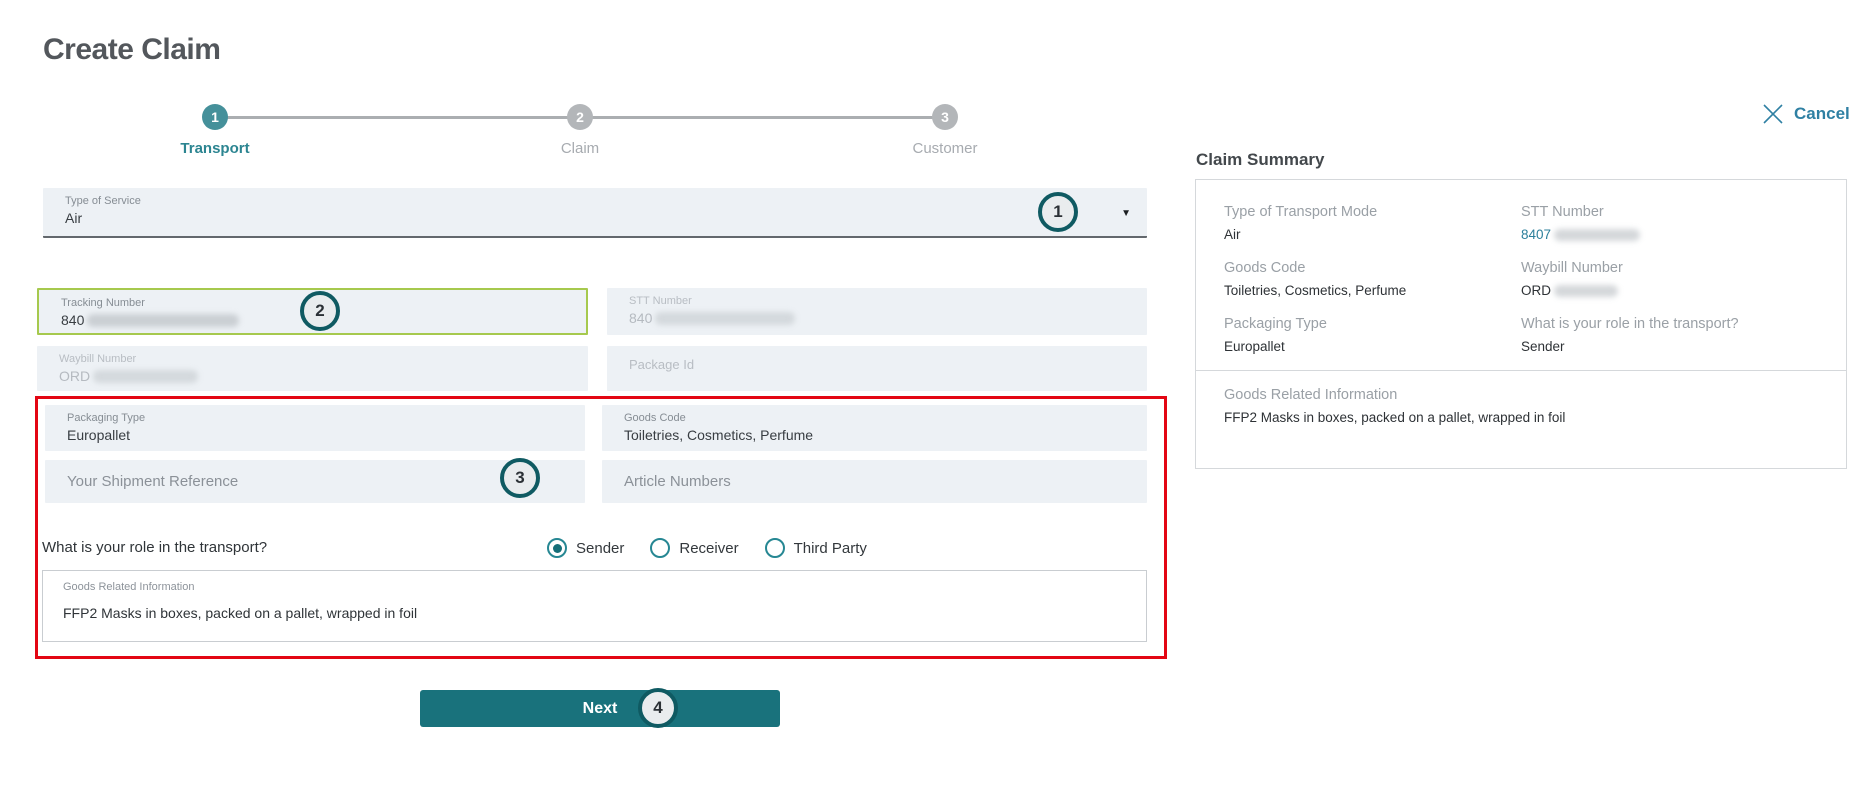 The image size is (1858, 803). What do you see at coordinates (1773, 114) in the screenshot?
I see `close-icon` at bounding box center [1773, 114].